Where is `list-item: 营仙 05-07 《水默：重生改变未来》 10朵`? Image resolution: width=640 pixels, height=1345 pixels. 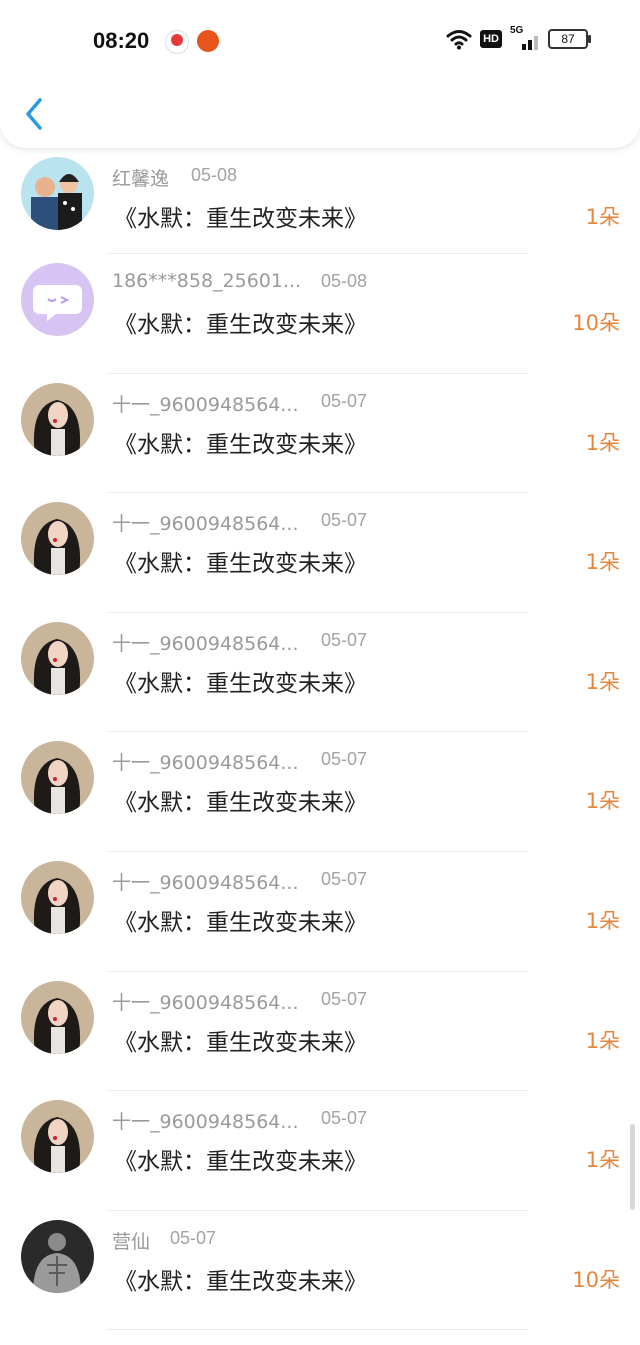 list-item: 营仙 05-07 《水默：重生改变未来》 10朵 is located at coordinates (320, 1271).